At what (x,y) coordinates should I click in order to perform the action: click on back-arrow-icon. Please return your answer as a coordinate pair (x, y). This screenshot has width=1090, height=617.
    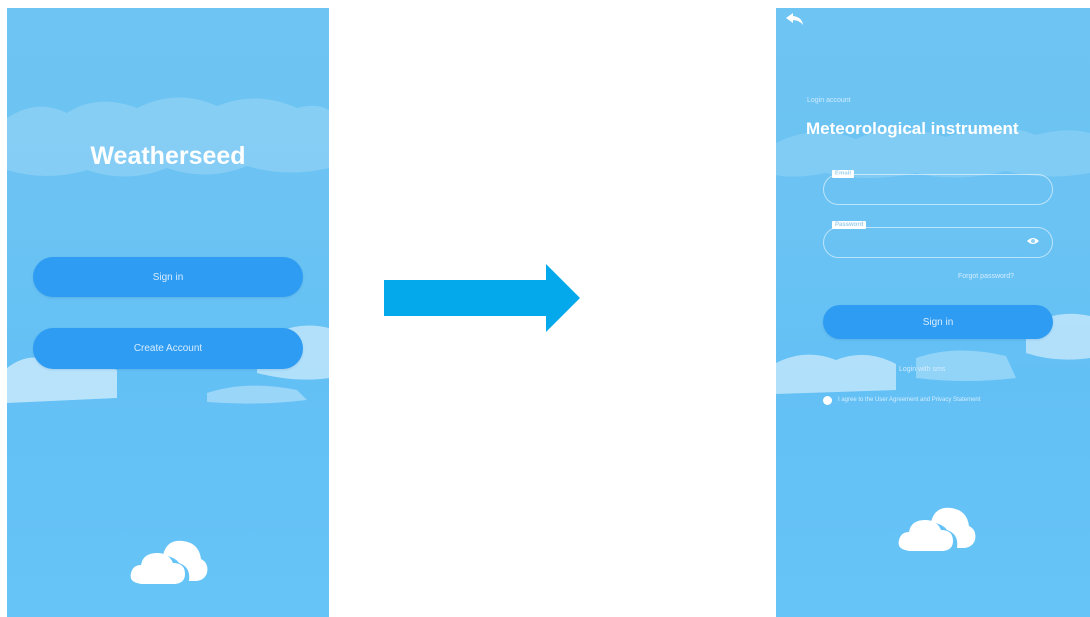
    Looking at the image, I should click on (795, 19).